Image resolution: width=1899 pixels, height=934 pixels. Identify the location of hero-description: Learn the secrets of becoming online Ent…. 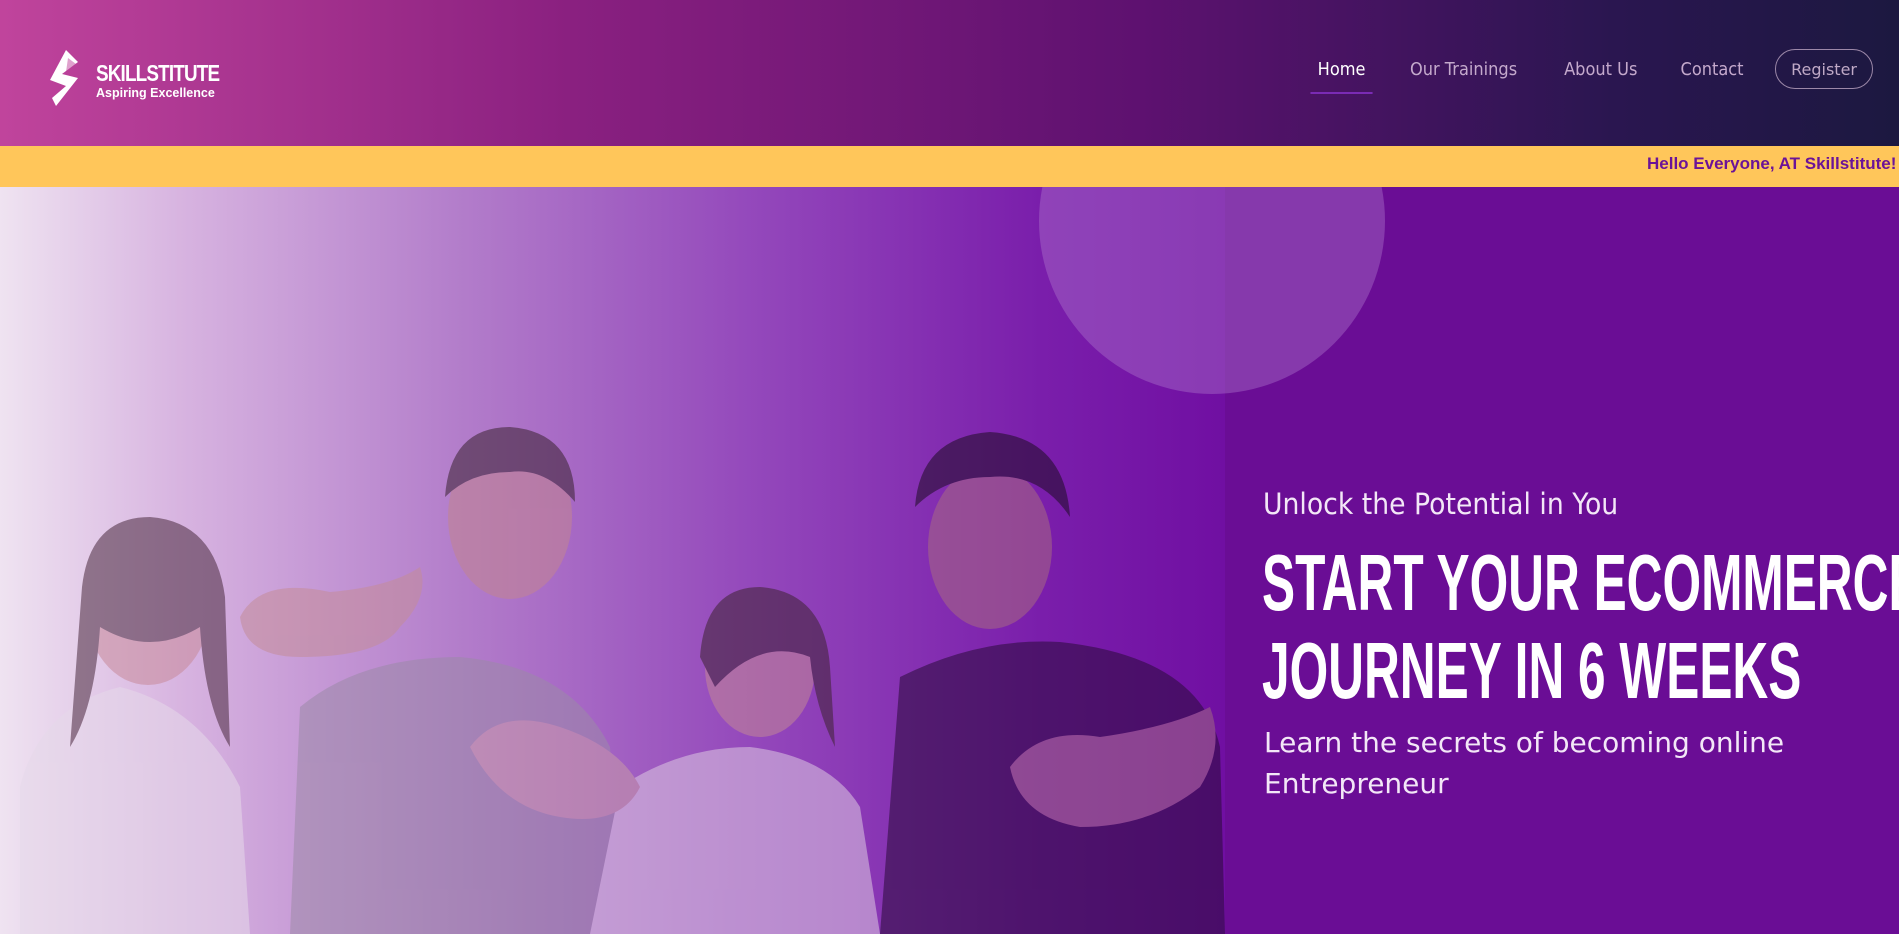
(1524, 763).